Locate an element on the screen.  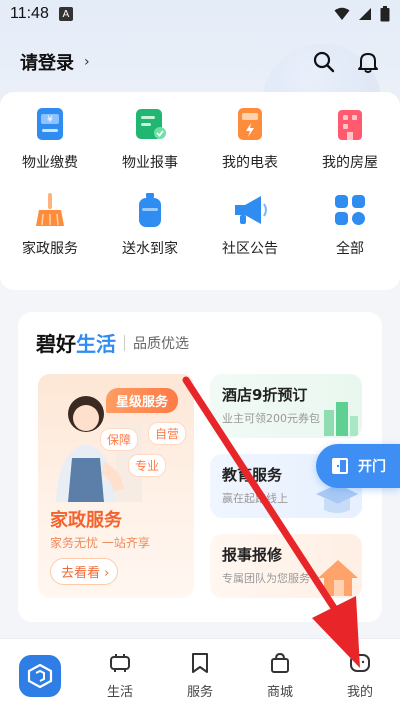
go-look-button: 去看看 › is located at coordinates (84, 571).